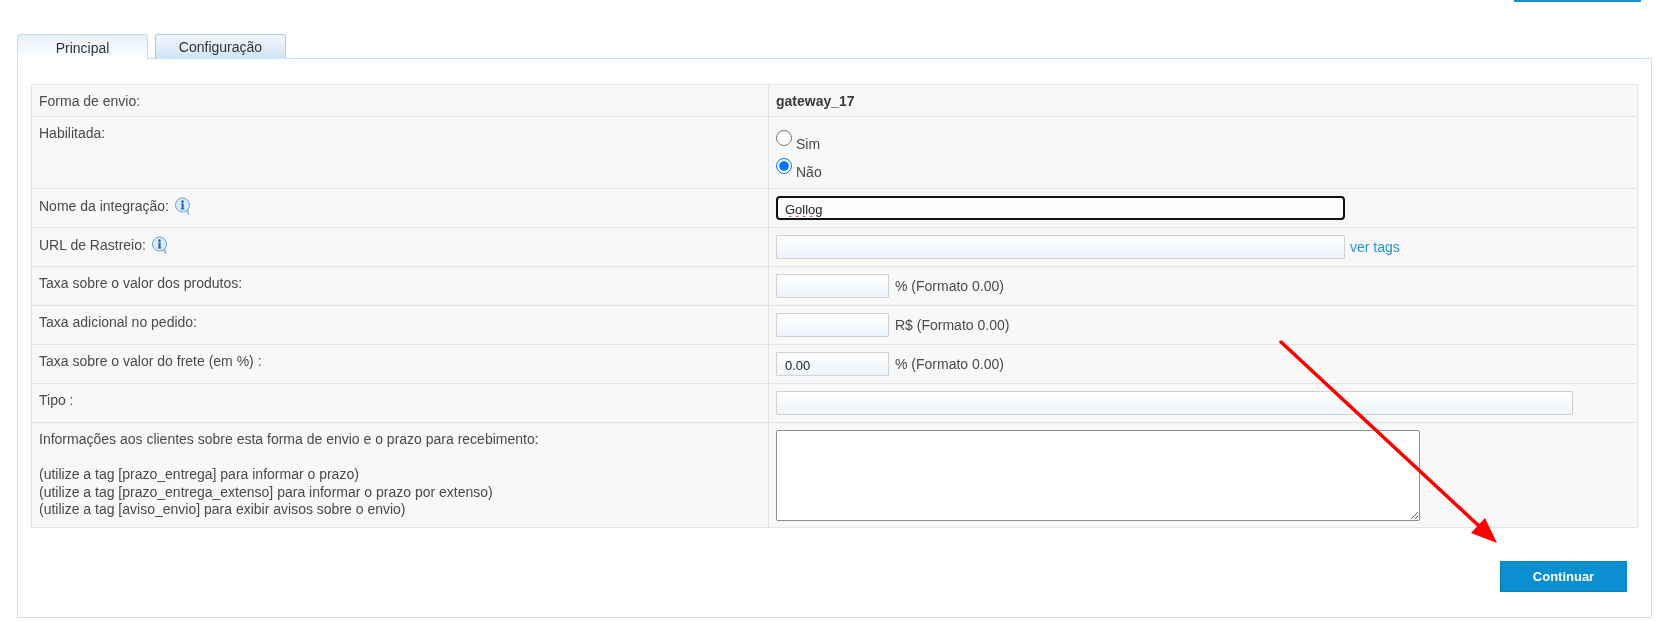 The height and width of the screenshot is (621, 1656). I want to click on field-label: Tipo :, so click(56, 400).